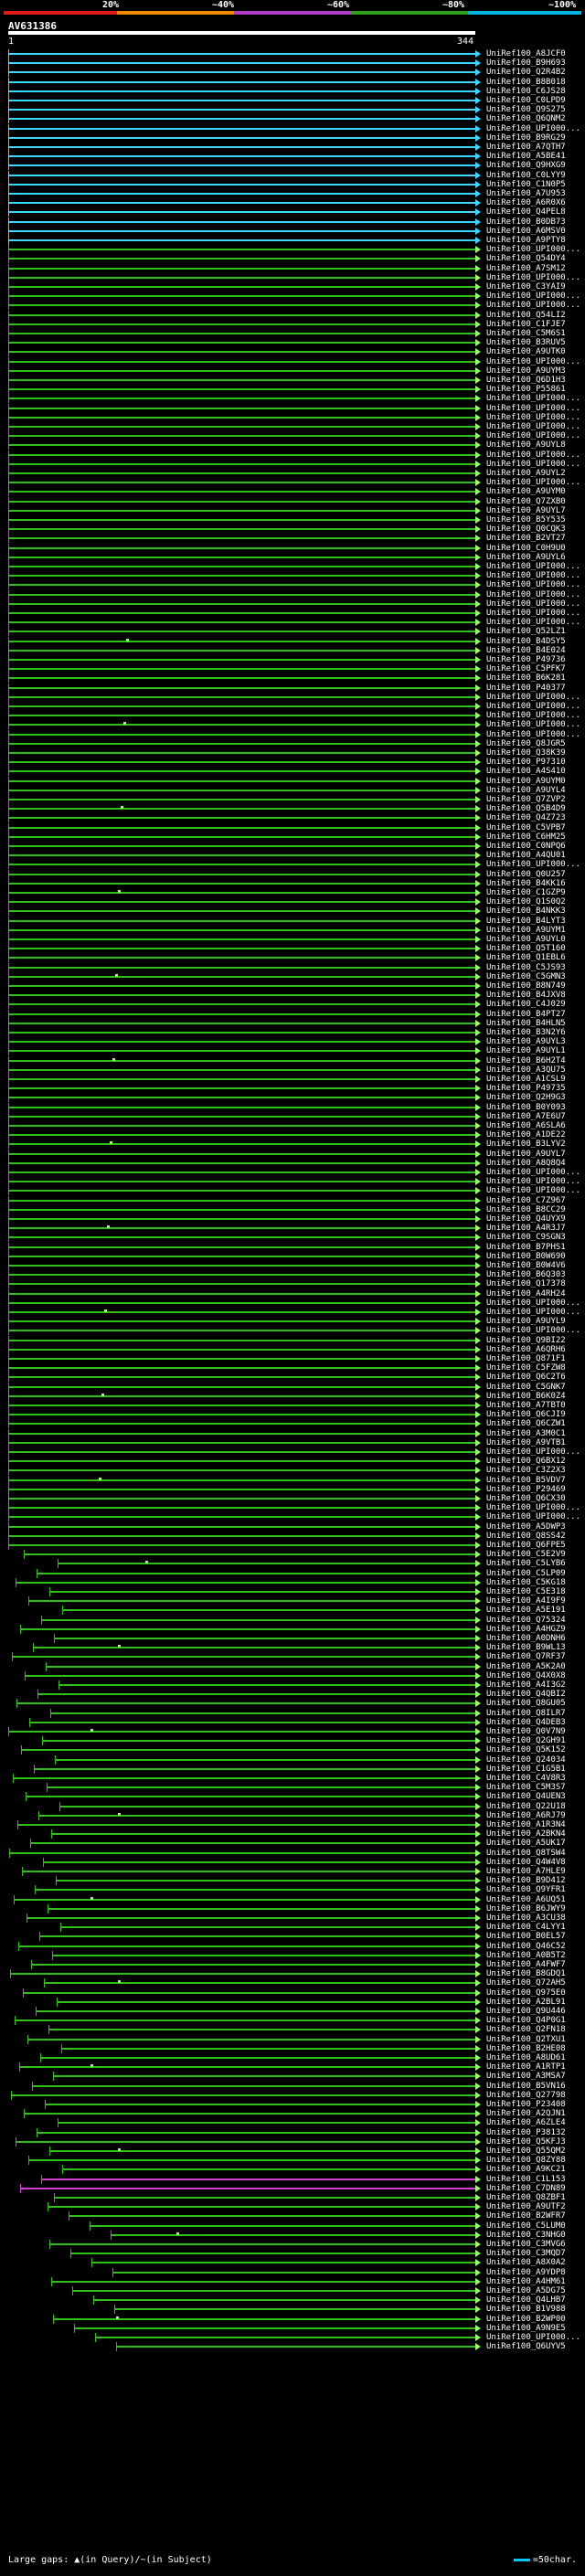 Image resolution: width=585 pixels, height=2576 pixels. What do you see at coordinates (526, 1461) in the screenshot?
I see `hit-label: UniRef100_Q6BX12` at bounding box center [526, 1461].